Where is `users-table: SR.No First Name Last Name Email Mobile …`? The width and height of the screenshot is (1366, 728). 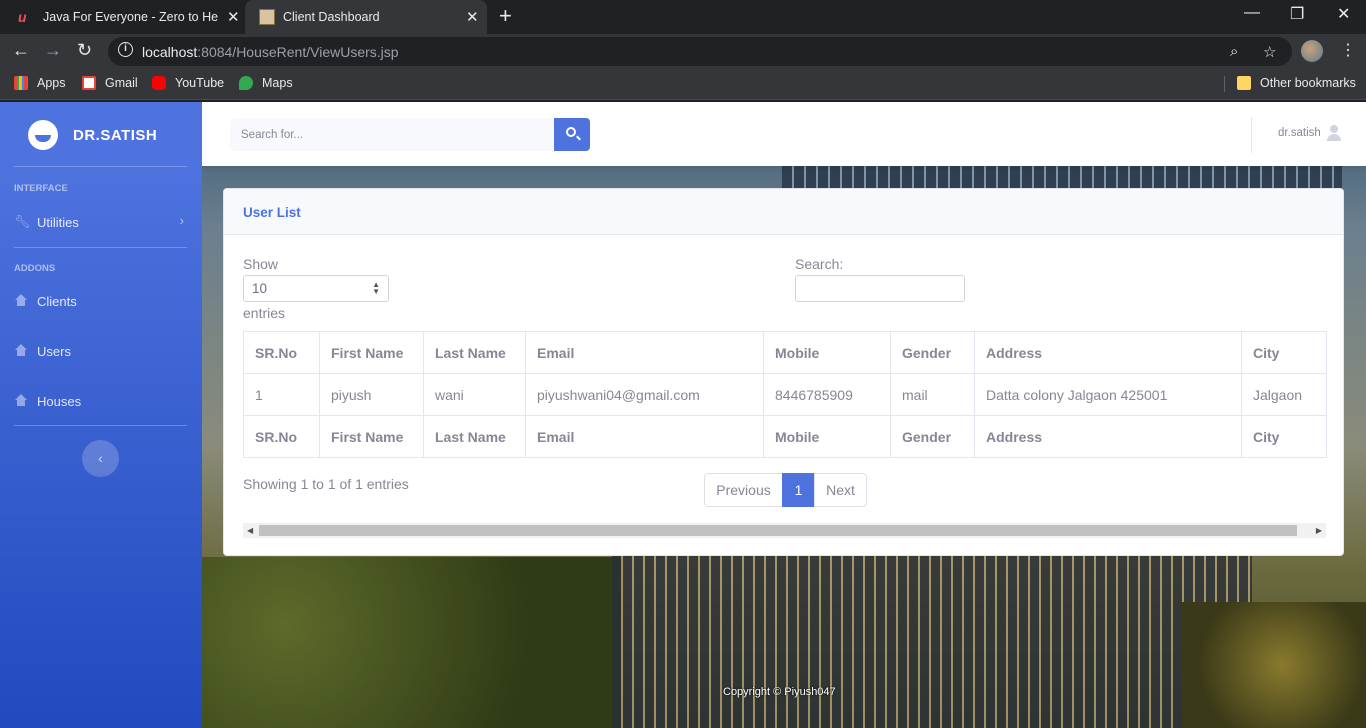 users-table: SR.No First Name Last Name Email Mobile … is located at coordinates (785, 394).